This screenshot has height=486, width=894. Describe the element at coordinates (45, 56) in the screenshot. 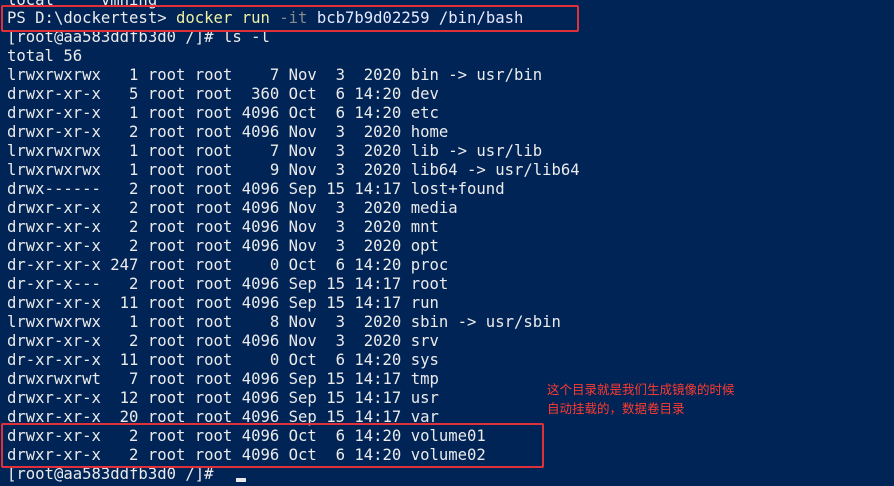

I see `ls-total-line: total 56` at that location.